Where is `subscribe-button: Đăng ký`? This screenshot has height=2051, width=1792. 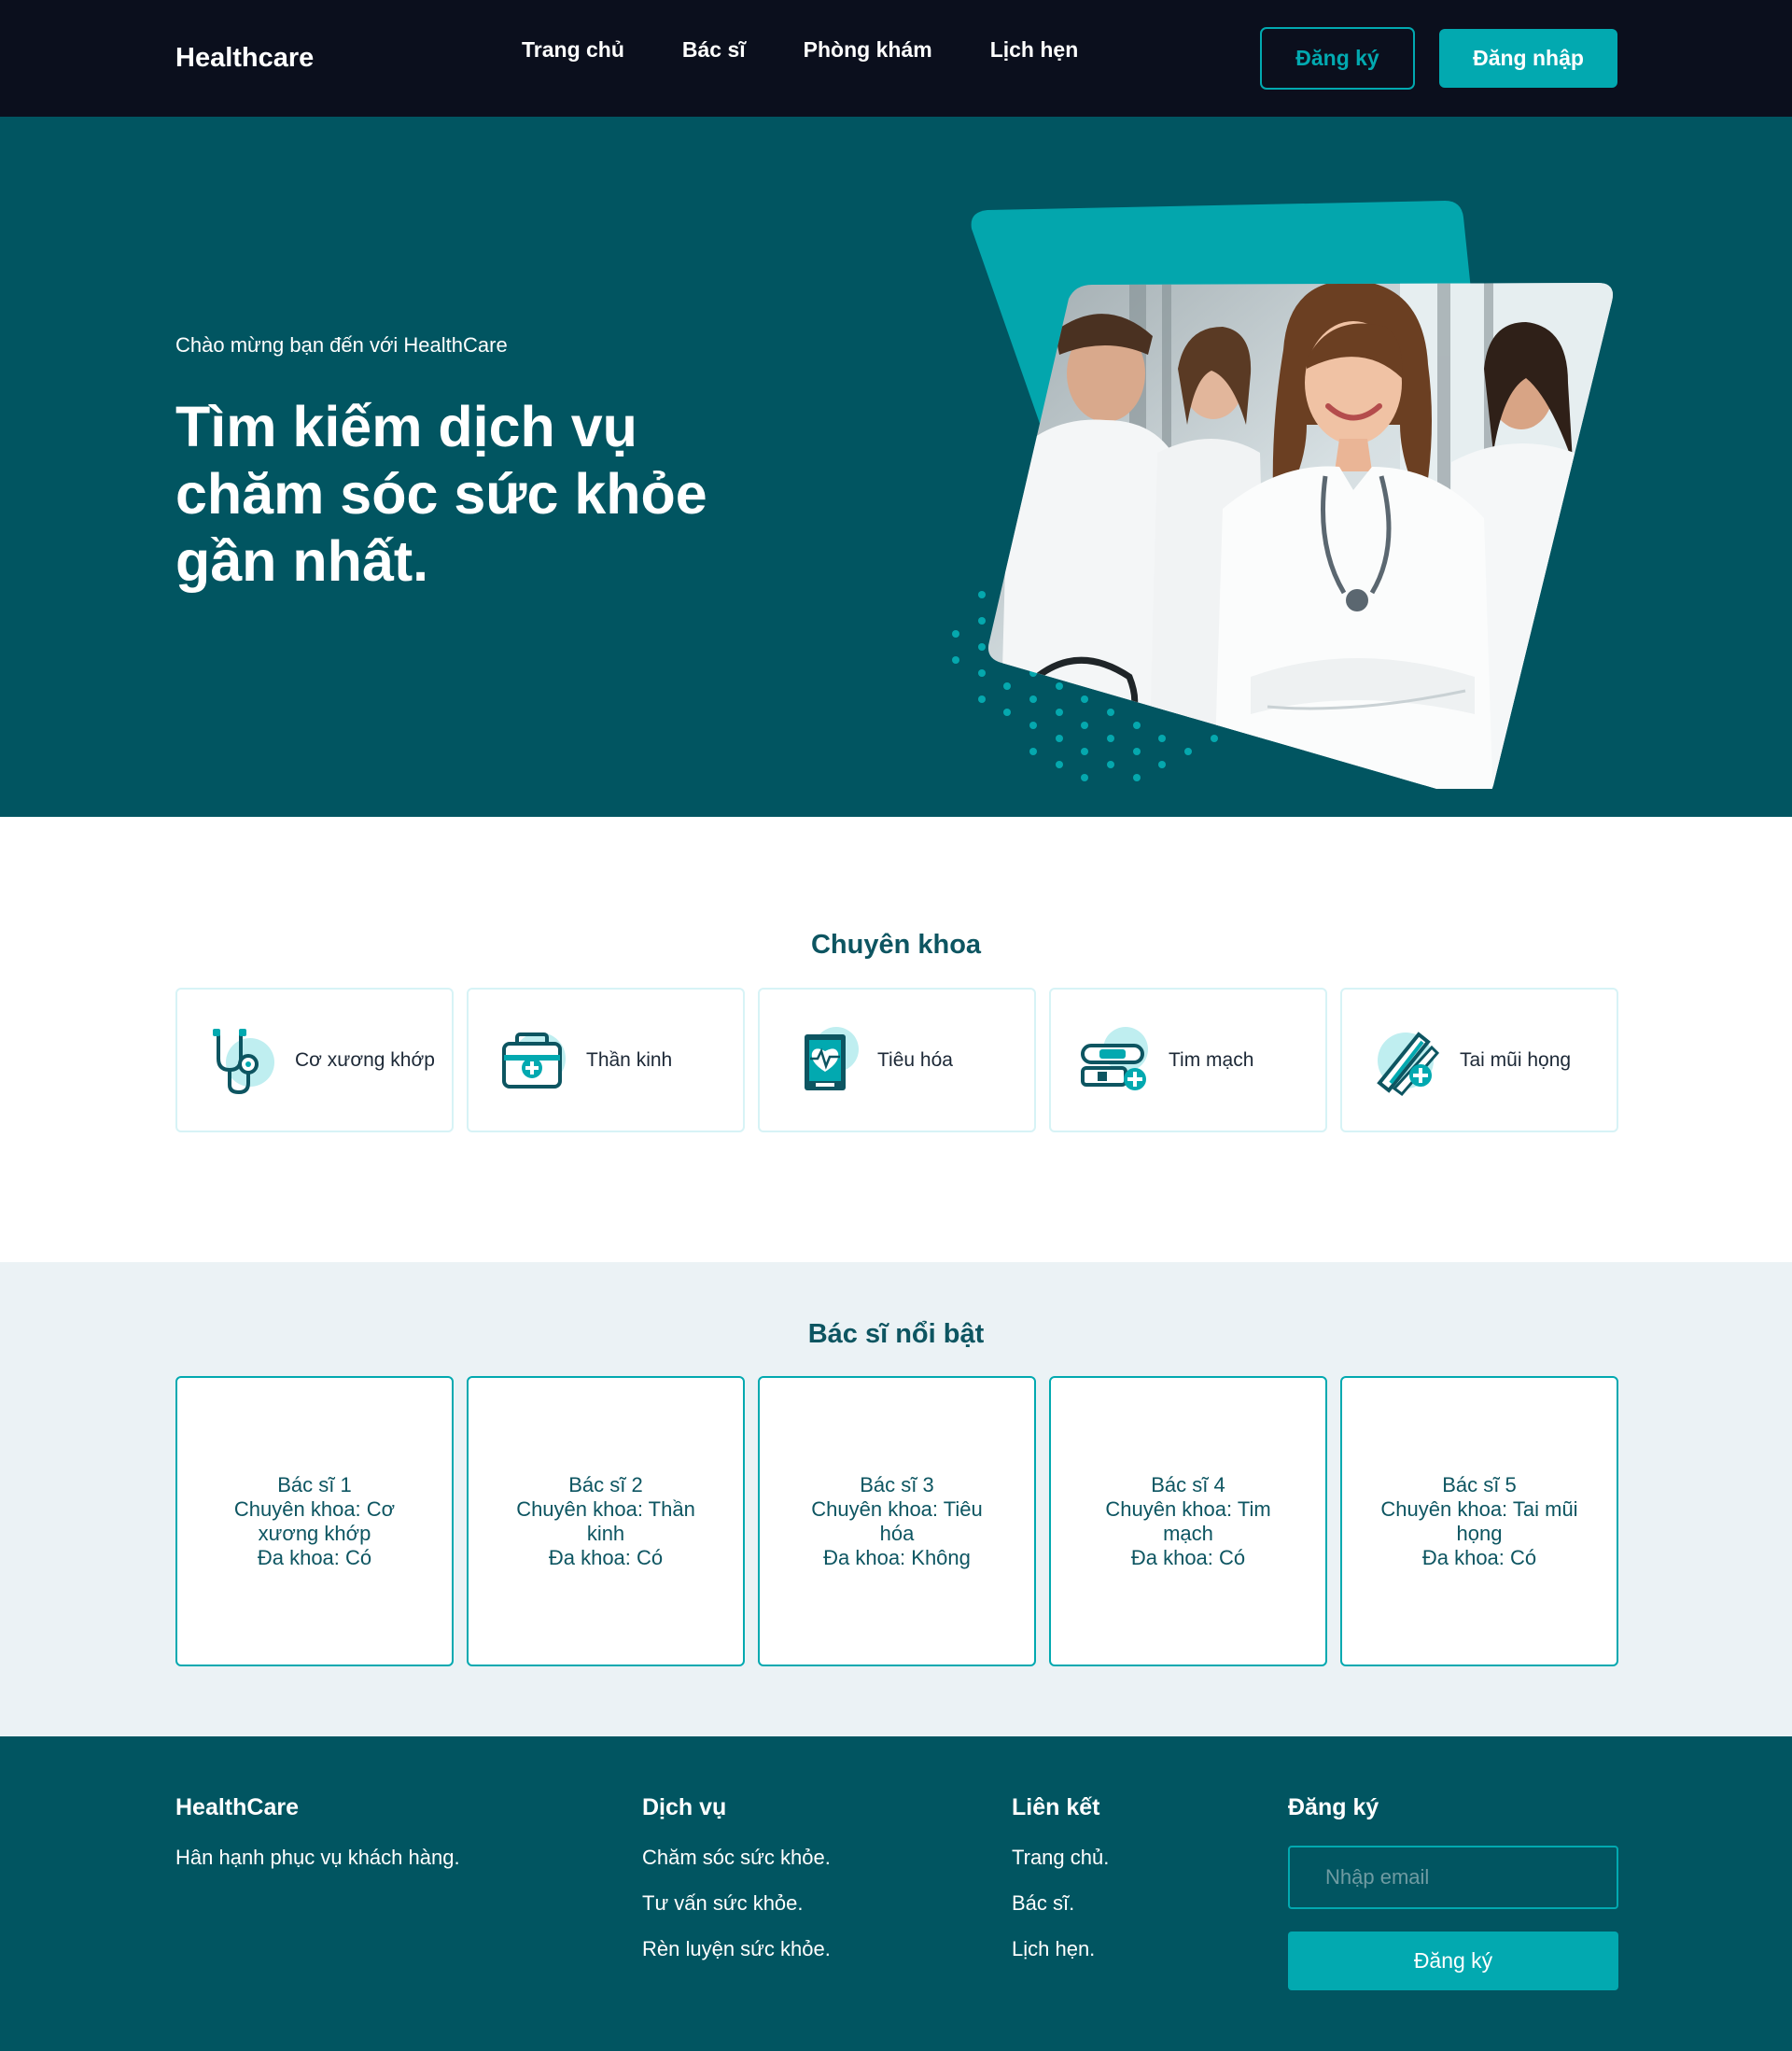 subscribe-button: Đăng ký is located at coordinates (1453, 1961).